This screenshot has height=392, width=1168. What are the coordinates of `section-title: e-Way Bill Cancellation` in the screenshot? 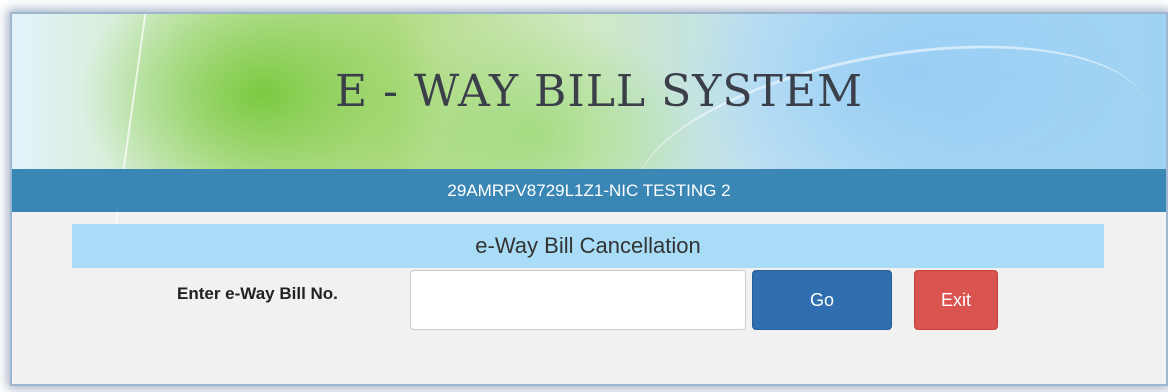 It's located at (588, 246).